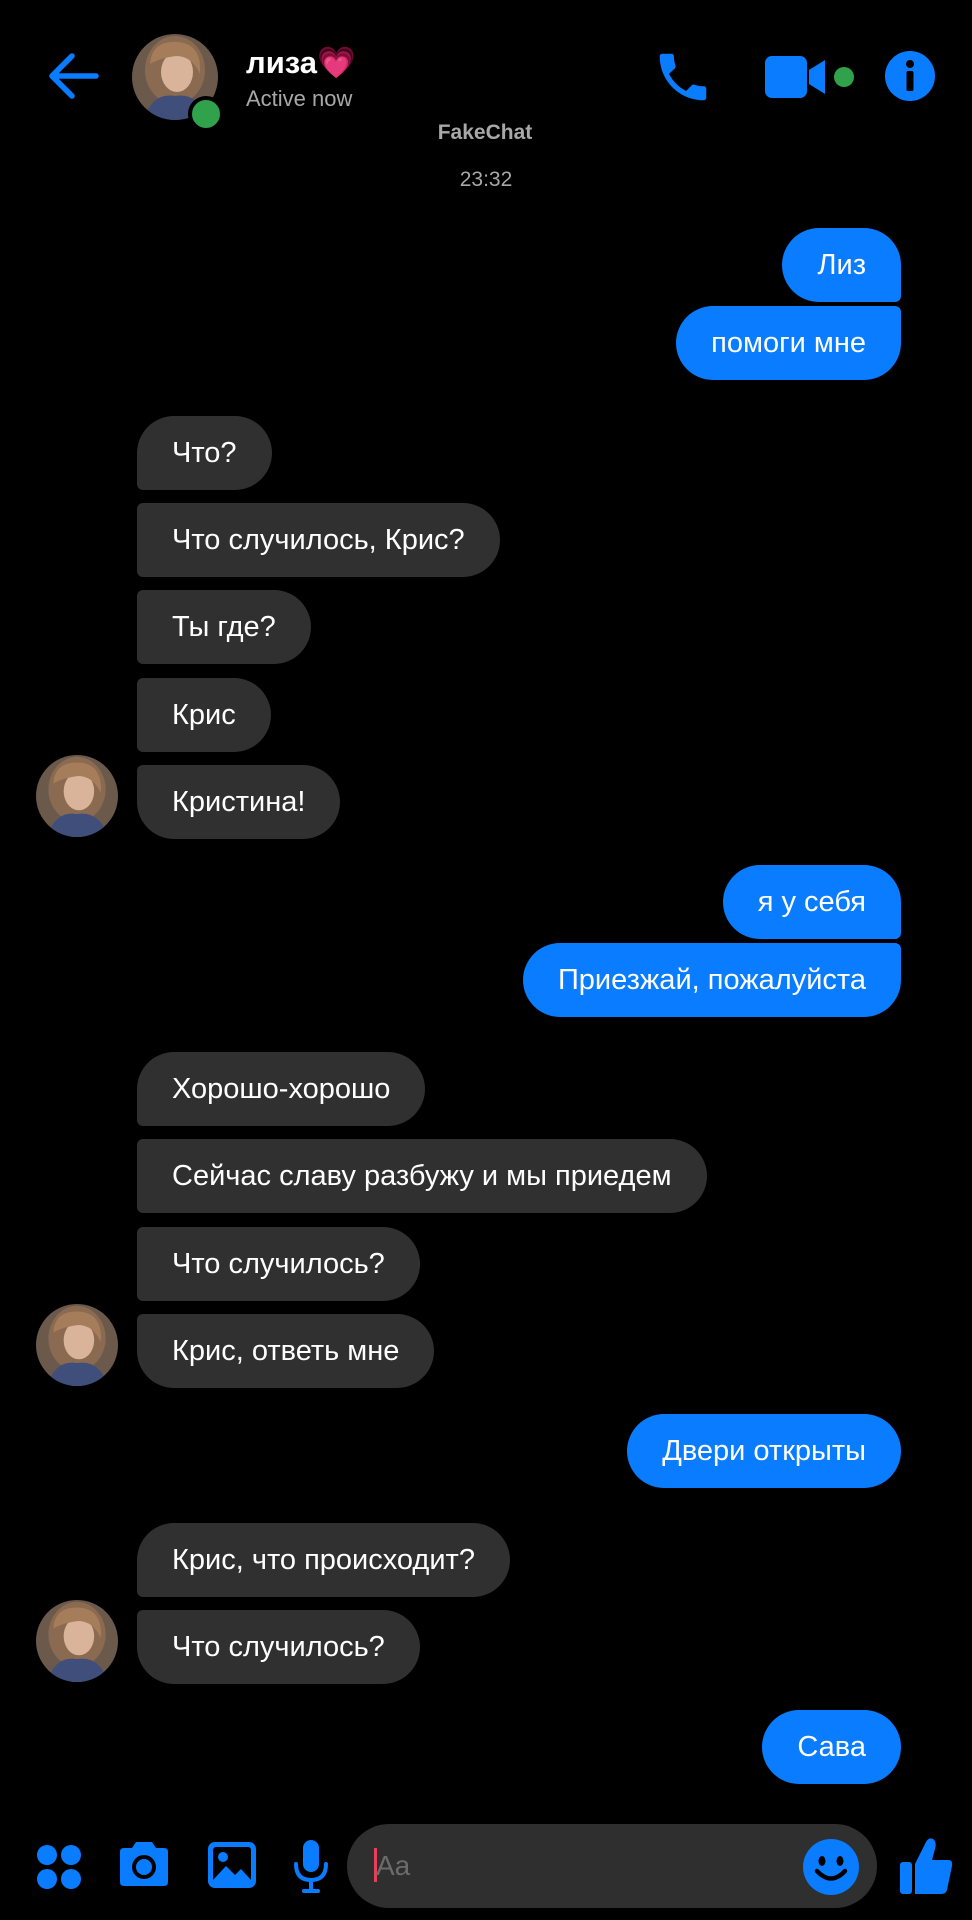 The width and height of the screenshot is (972, 1920). Describe the element at coordinates (323, 1560) in the screenshot. I see `message-incoming: Крис, что происходит?` at that location.